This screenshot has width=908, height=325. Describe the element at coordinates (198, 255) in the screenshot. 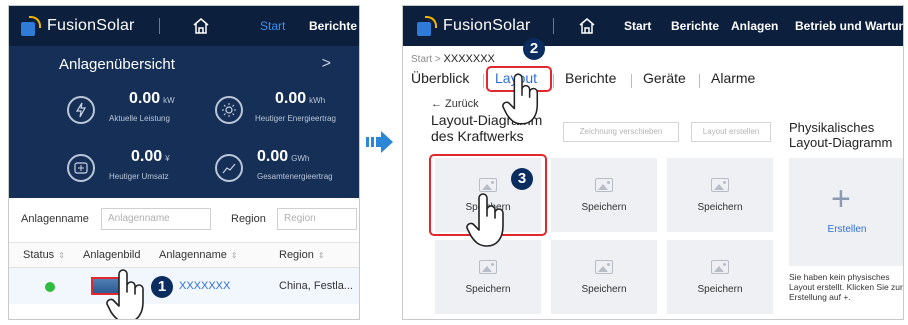

I see `column-plant-name: Anlagenname ⇕` at that location.